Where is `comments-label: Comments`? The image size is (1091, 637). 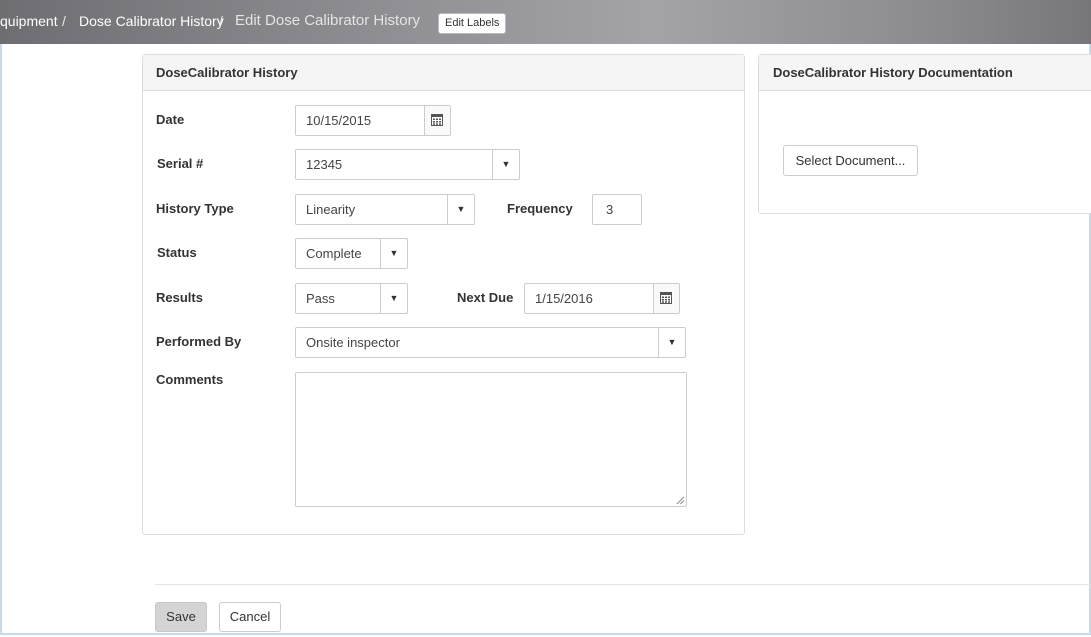
comments-label: Comments is located at coordinates (190, 379).